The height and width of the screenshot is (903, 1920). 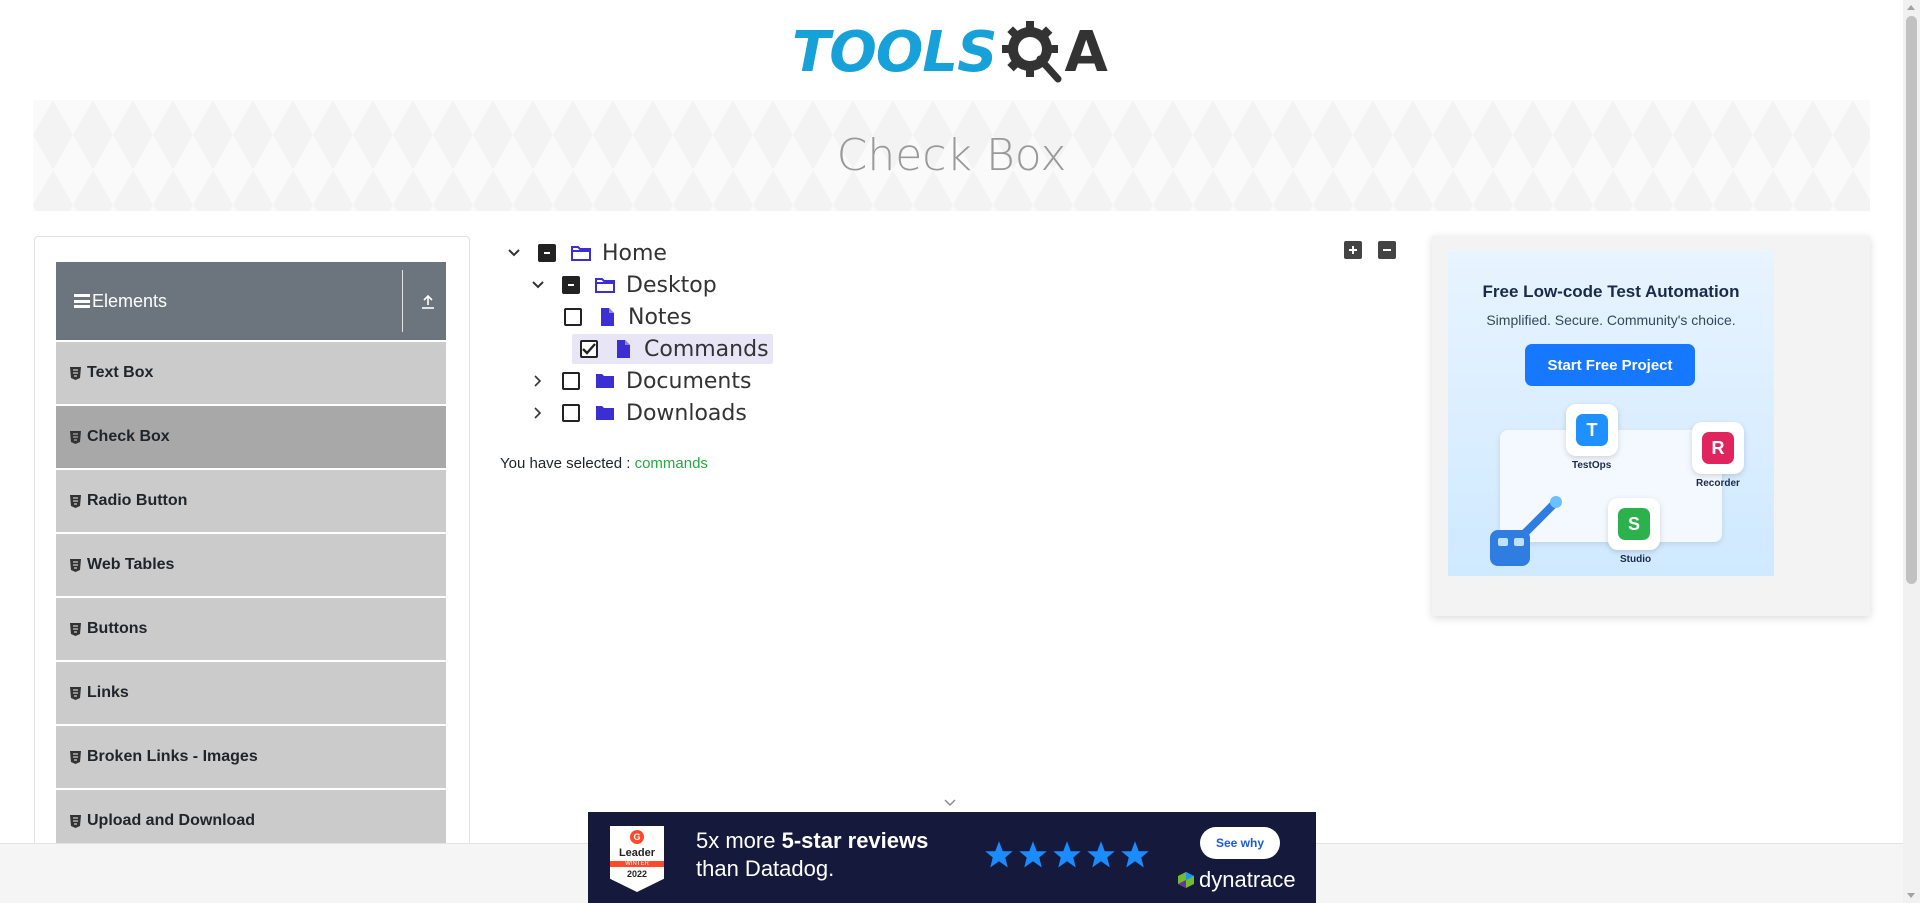 I want to click on recorder-label: Recorder, so click(x=1718, y=483).